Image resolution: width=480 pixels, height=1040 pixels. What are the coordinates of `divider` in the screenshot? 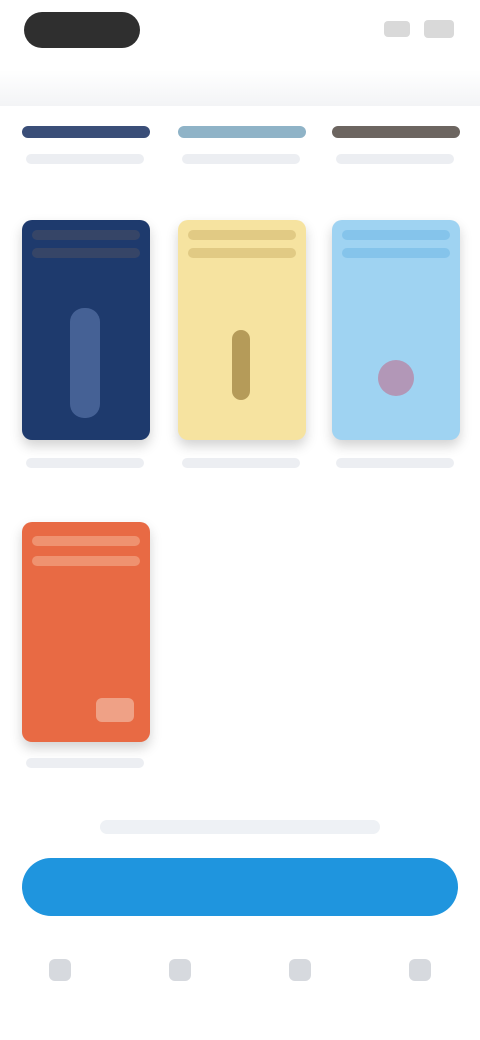 It's located at (240, 827).